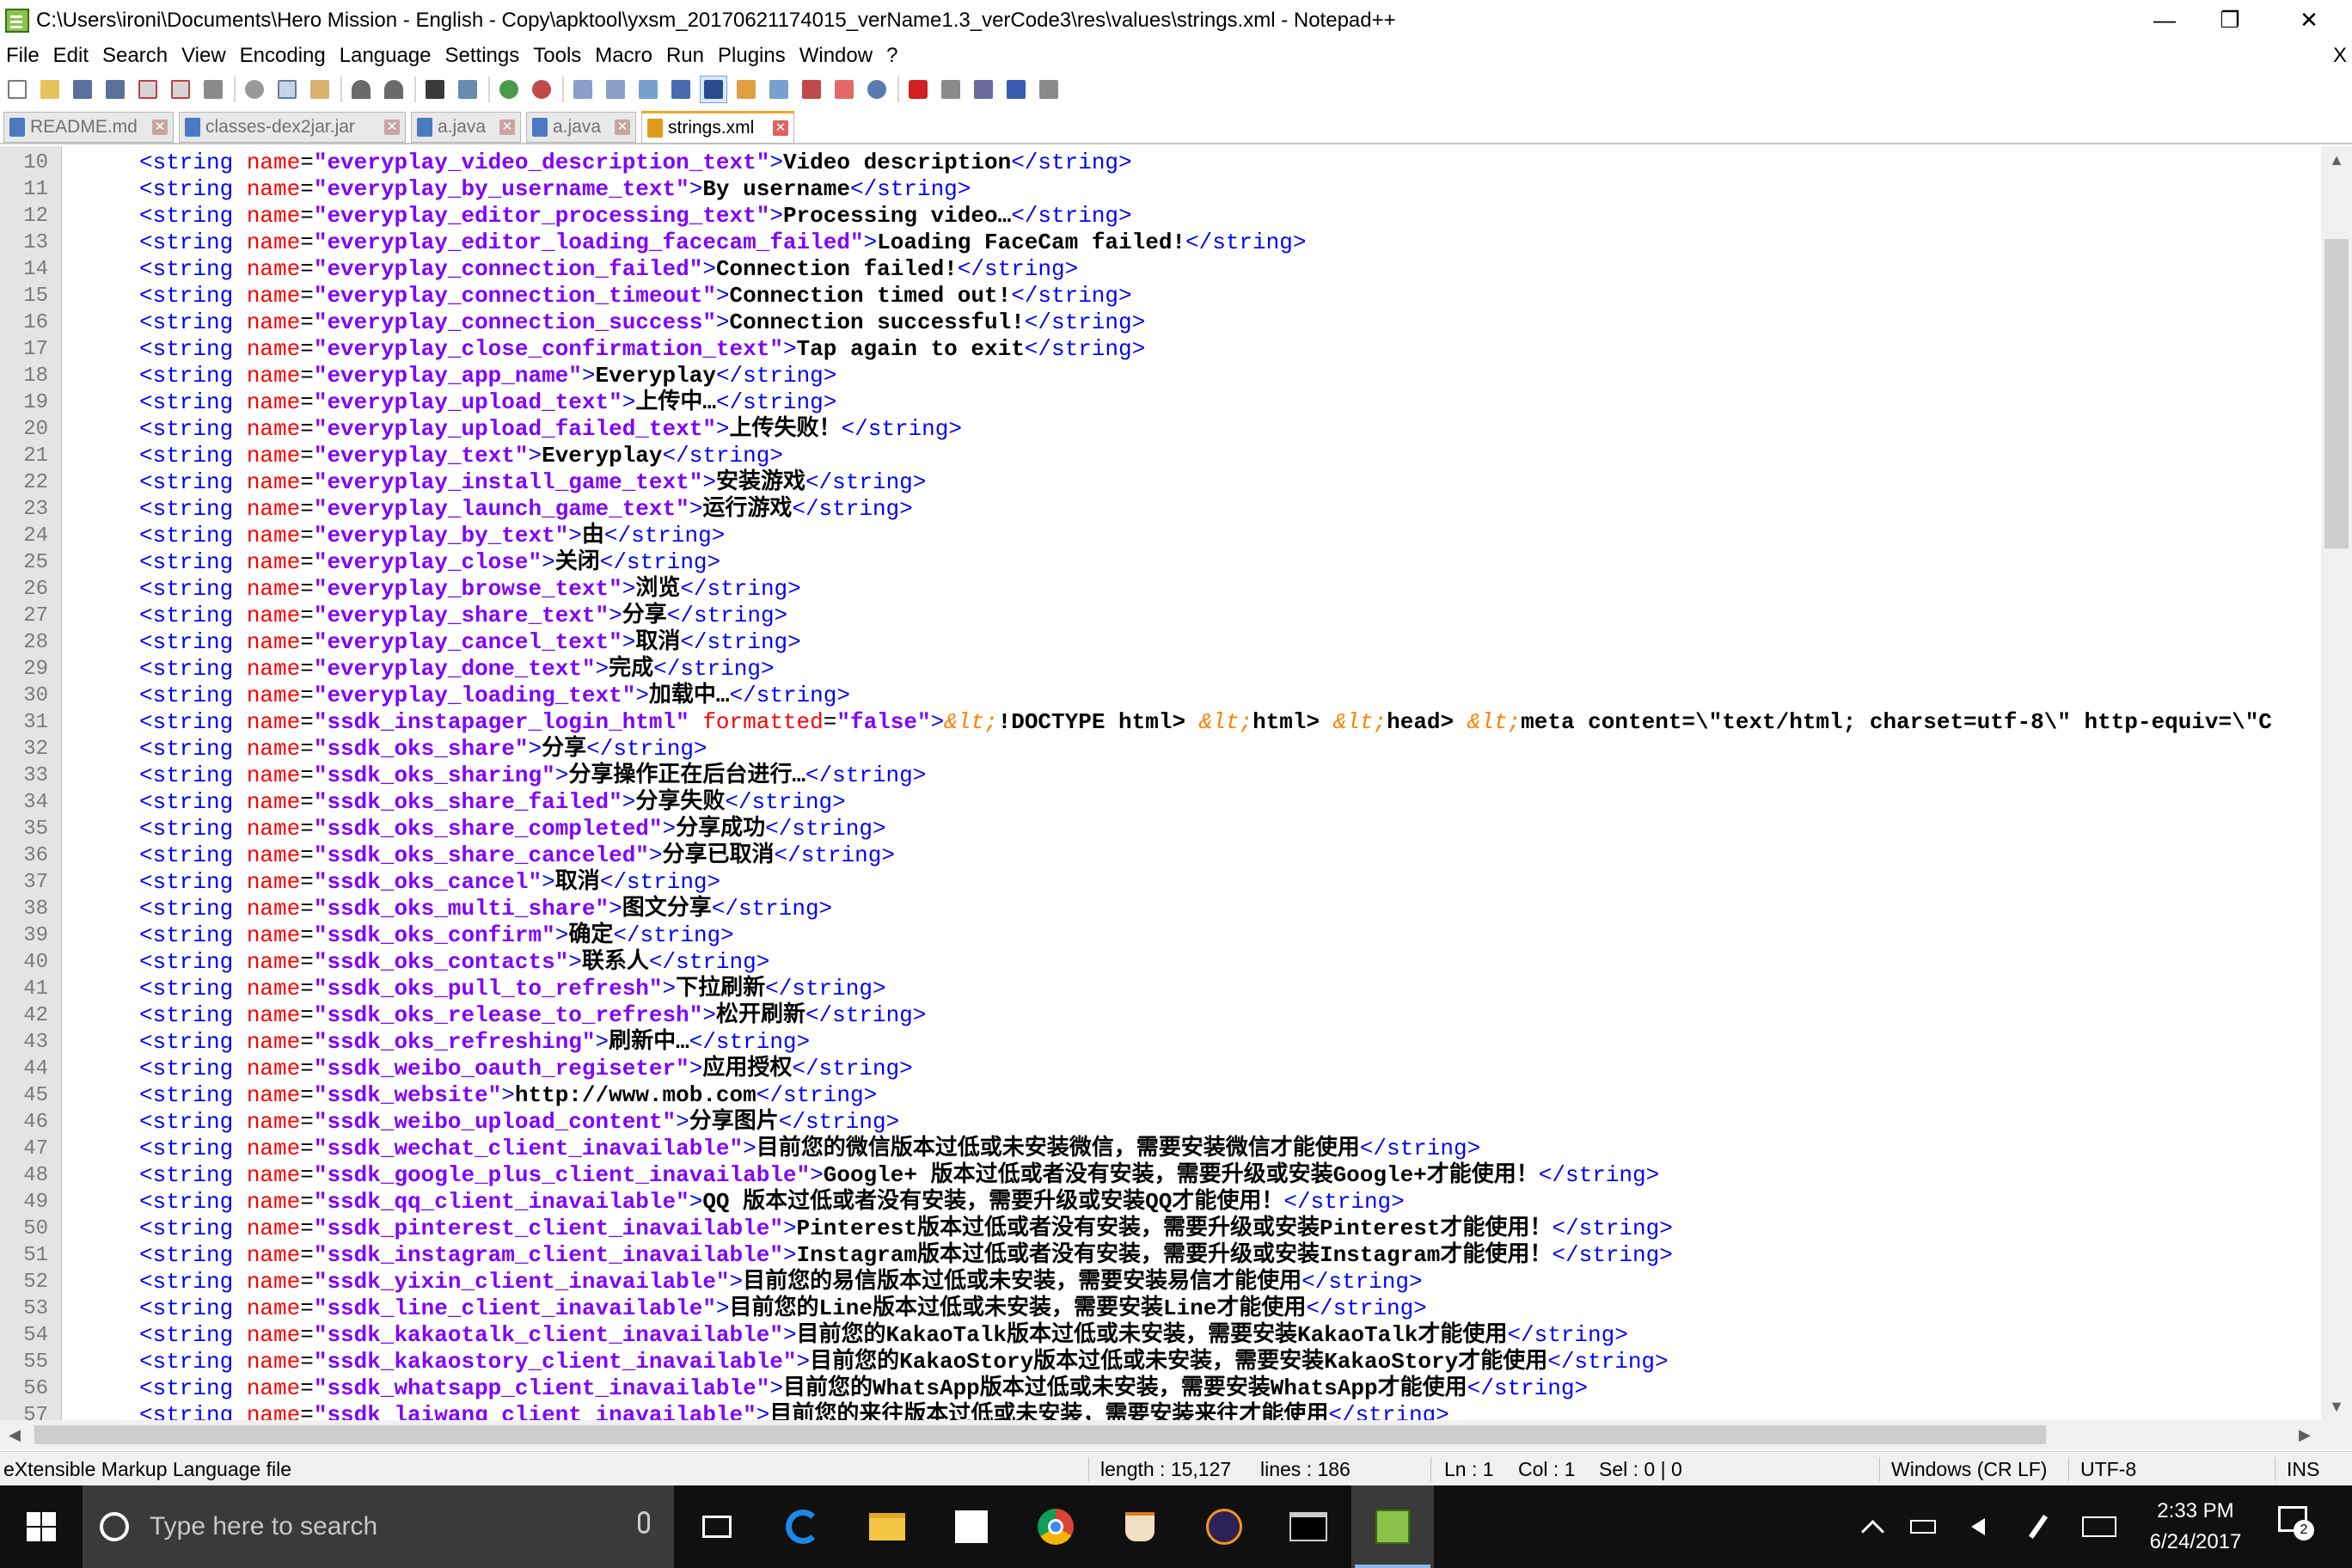  What do you see at coordinates (1055, 1526) in the screenshot?
I see `taskbar-chrome` at bounding box center [1055, 1526].